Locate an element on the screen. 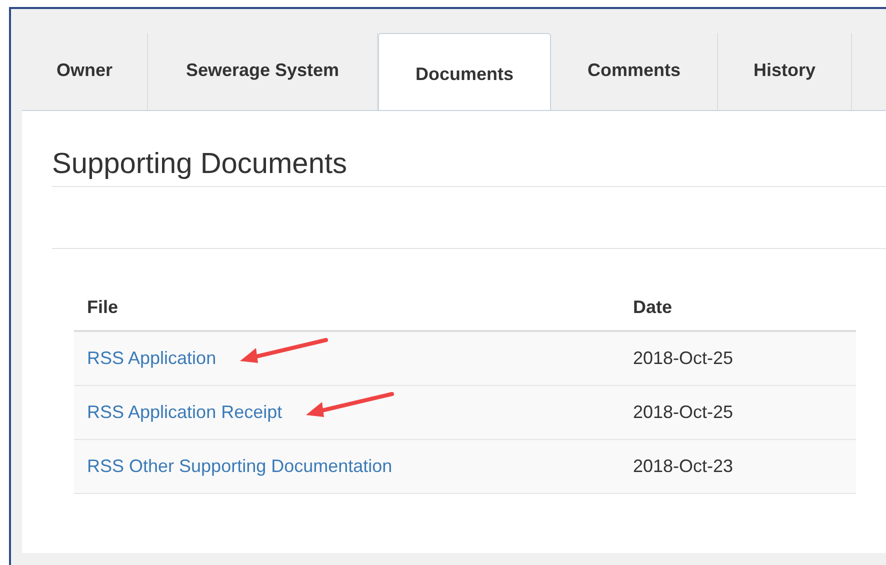 Image resolution: width=886 pixels, height=565 pixels. date-cell-text: 2018-Oct-23 is located at coordinates (683, 466).